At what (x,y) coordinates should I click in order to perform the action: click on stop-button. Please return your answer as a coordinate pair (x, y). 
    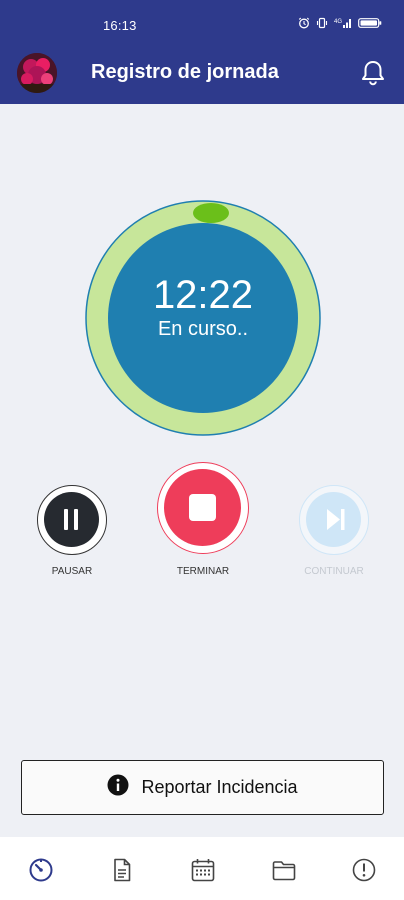
    Looking at the image, I should click on (203, 508).